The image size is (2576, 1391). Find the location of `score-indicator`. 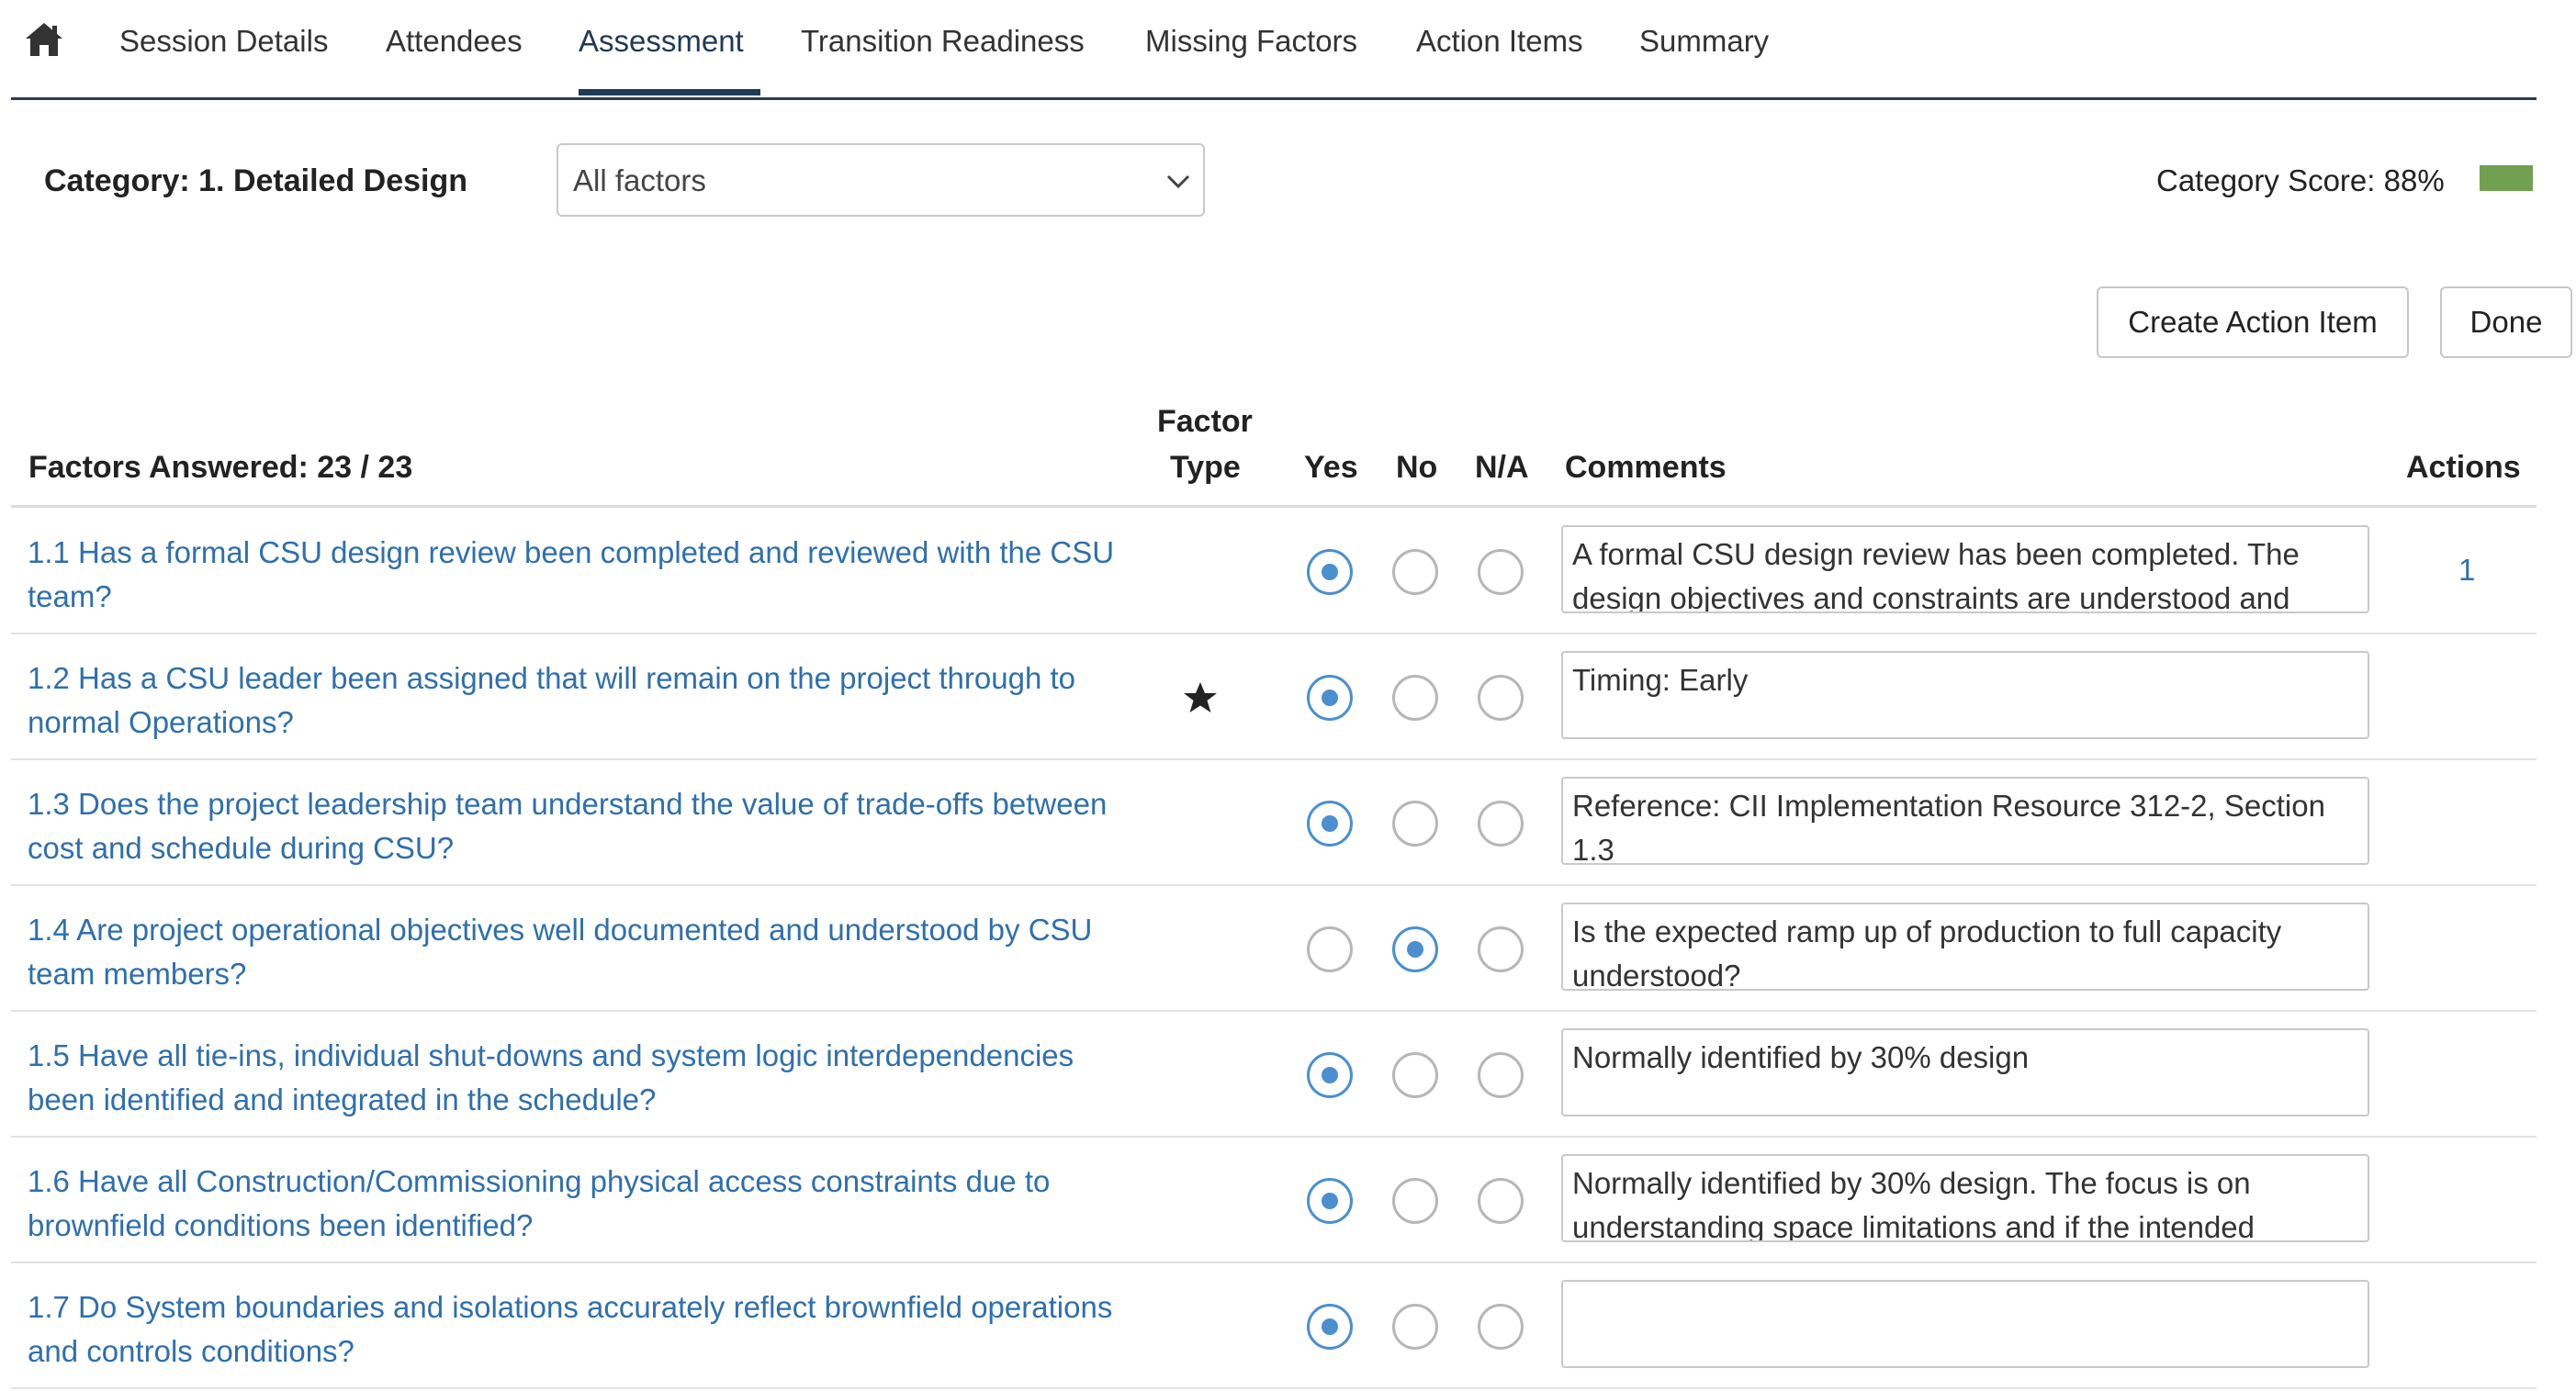

score-indicator is located at coordinates (2506, 178).